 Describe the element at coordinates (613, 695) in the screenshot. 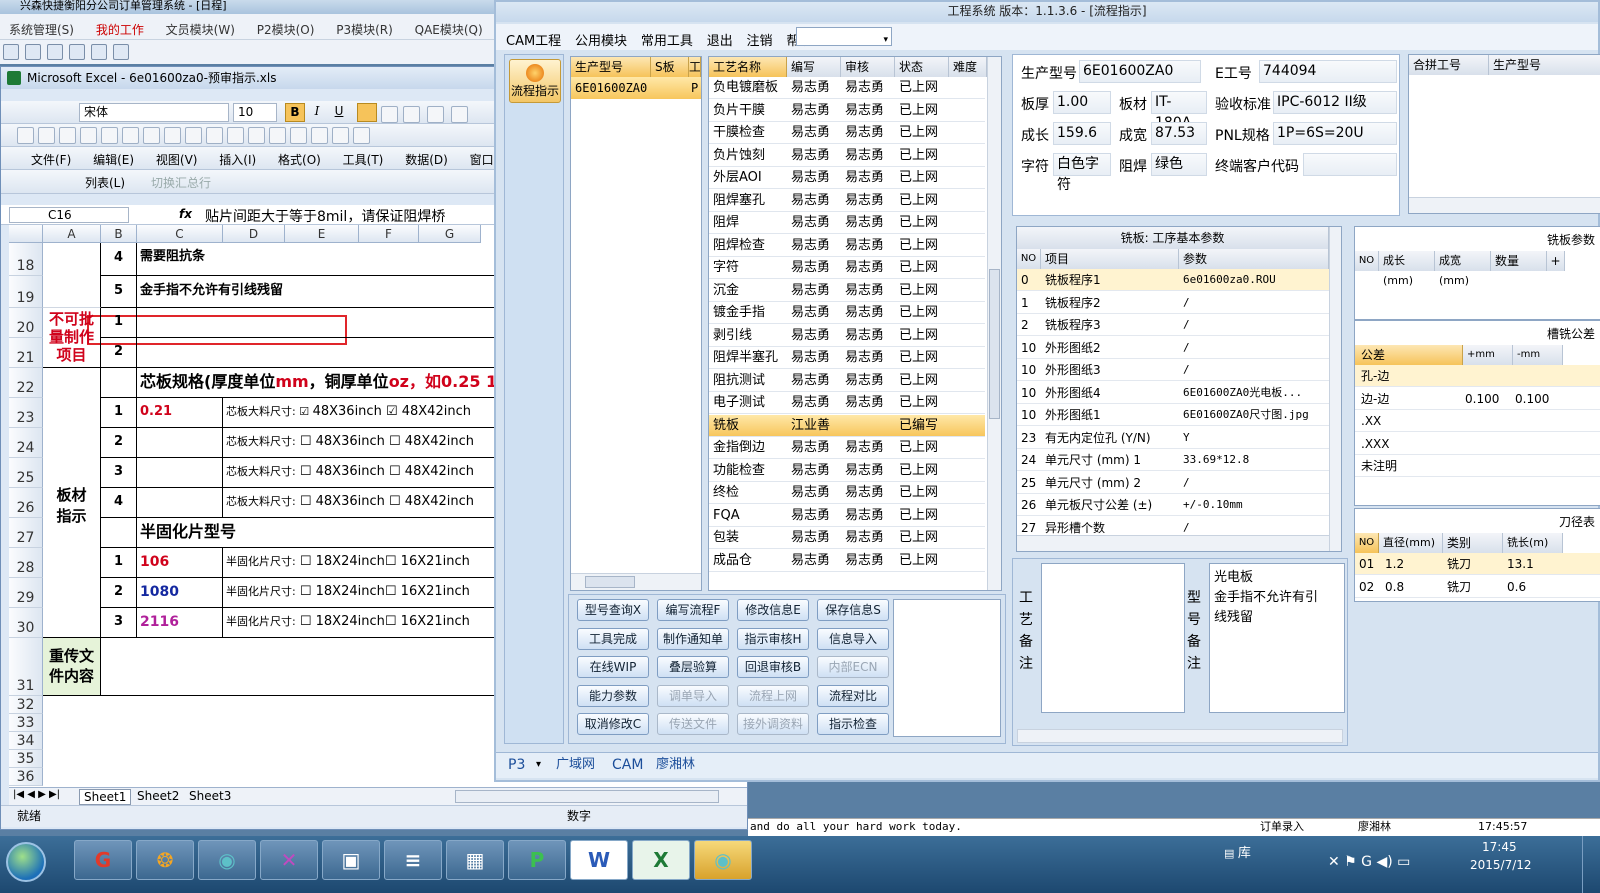

I see `action-button: 能力参数` at that location.